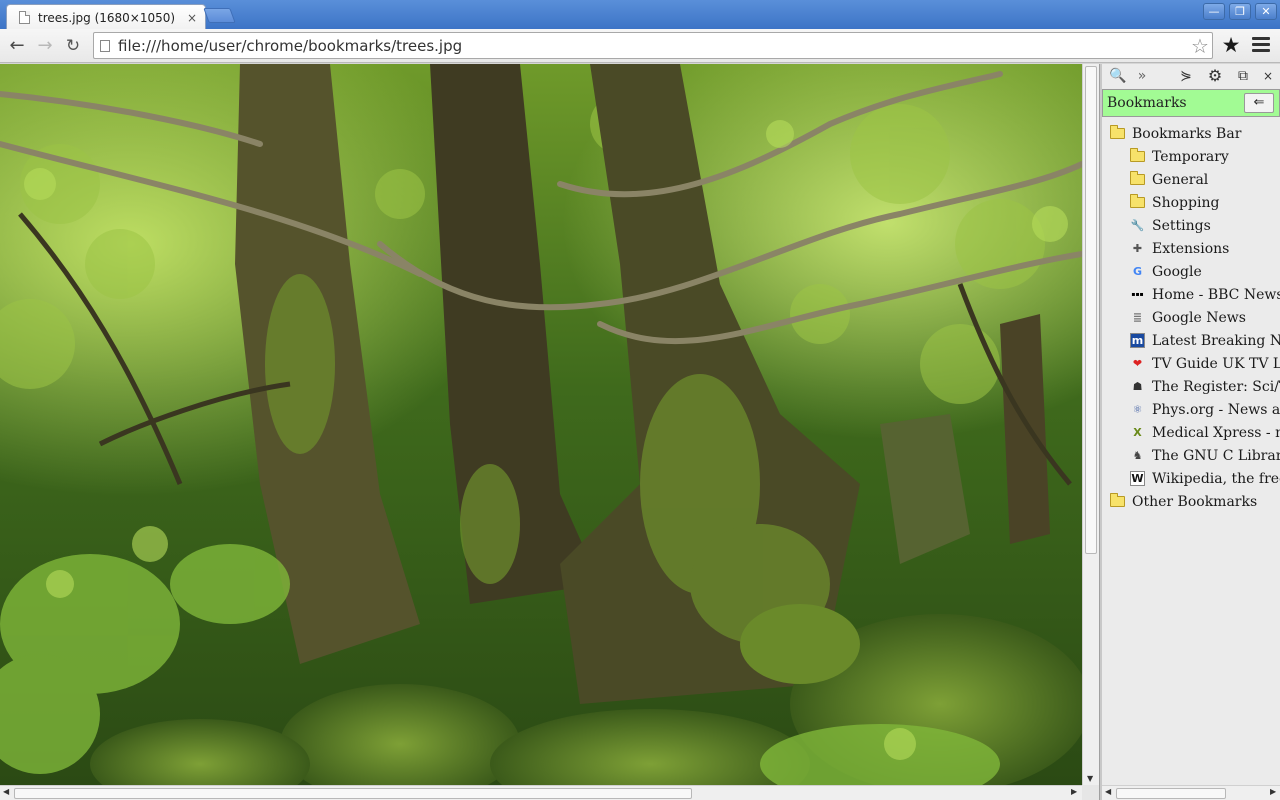  Describe the element at coordinates (1177, 271) in the screenshot. I see `bookmark-label: Google` at that location.